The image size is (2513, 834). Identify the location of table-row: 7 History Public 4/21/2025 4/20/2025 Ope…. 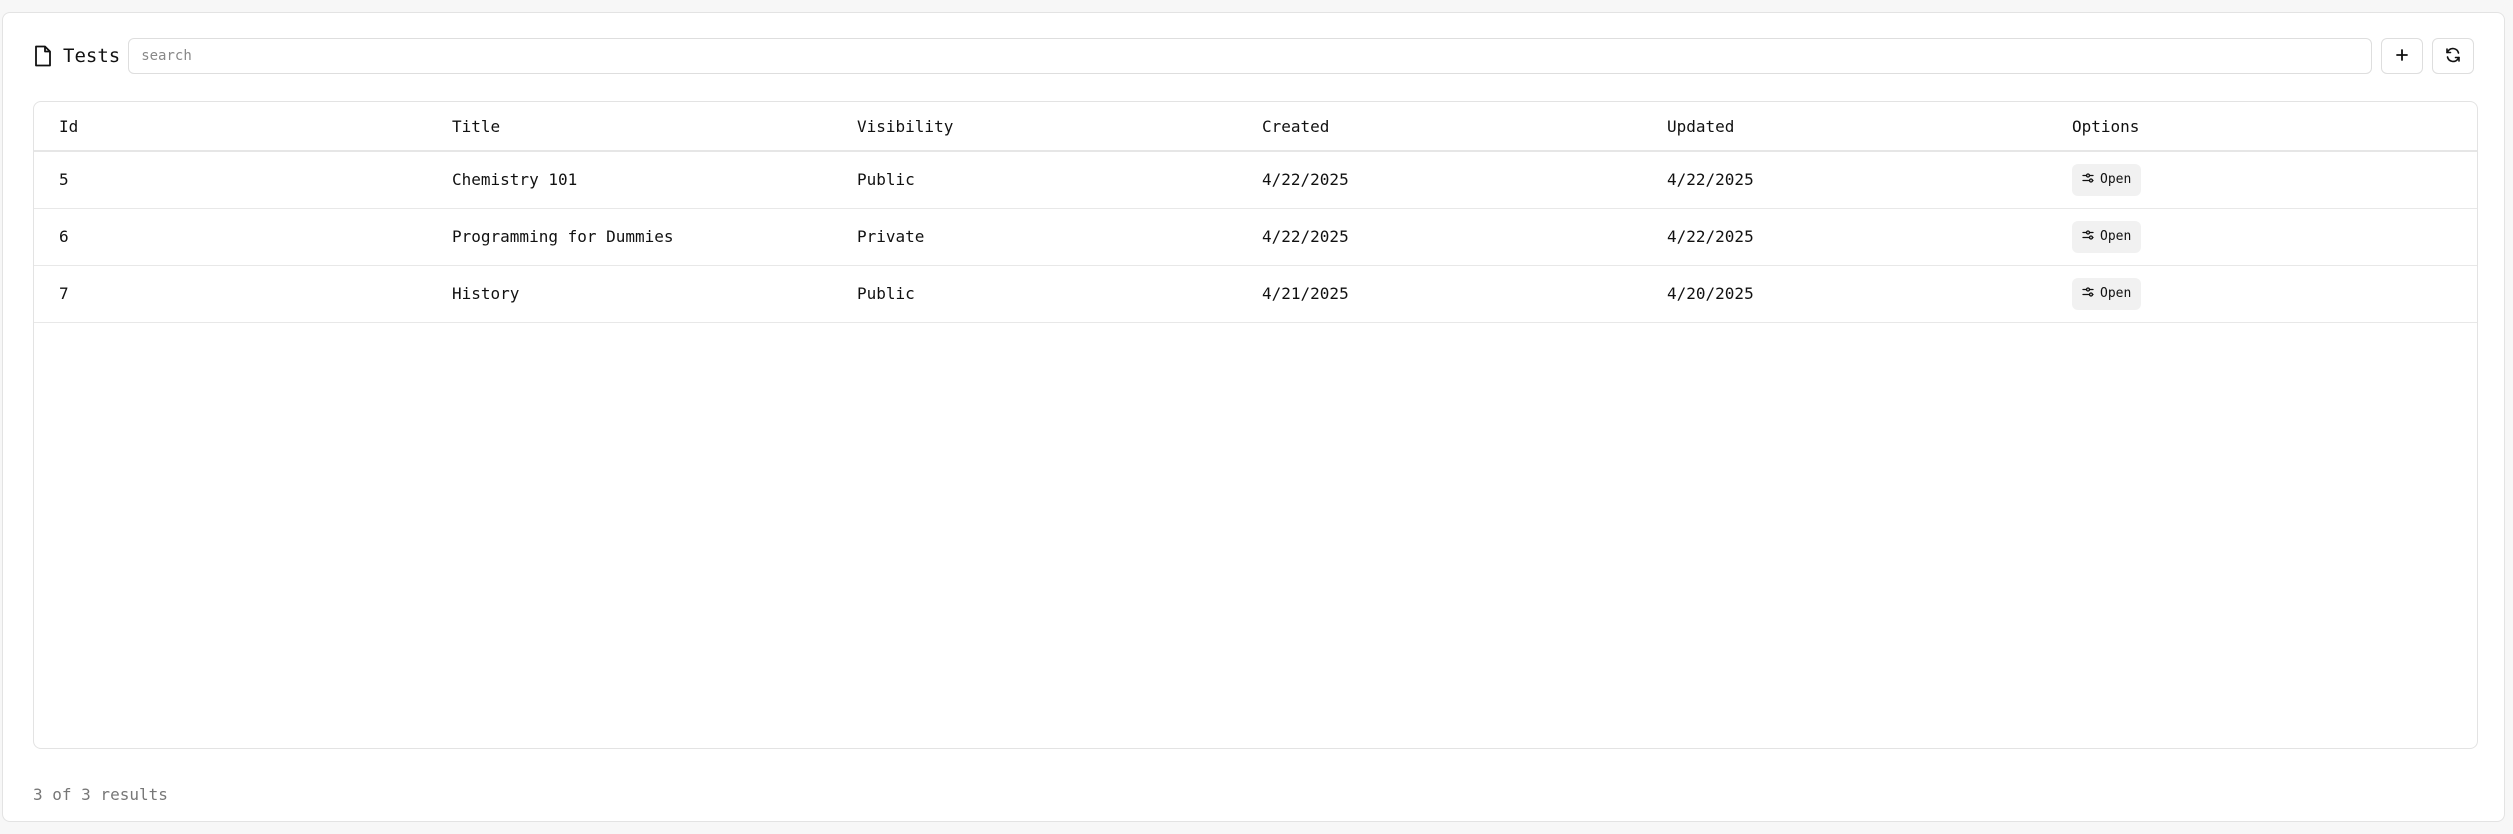
(1255, 293).